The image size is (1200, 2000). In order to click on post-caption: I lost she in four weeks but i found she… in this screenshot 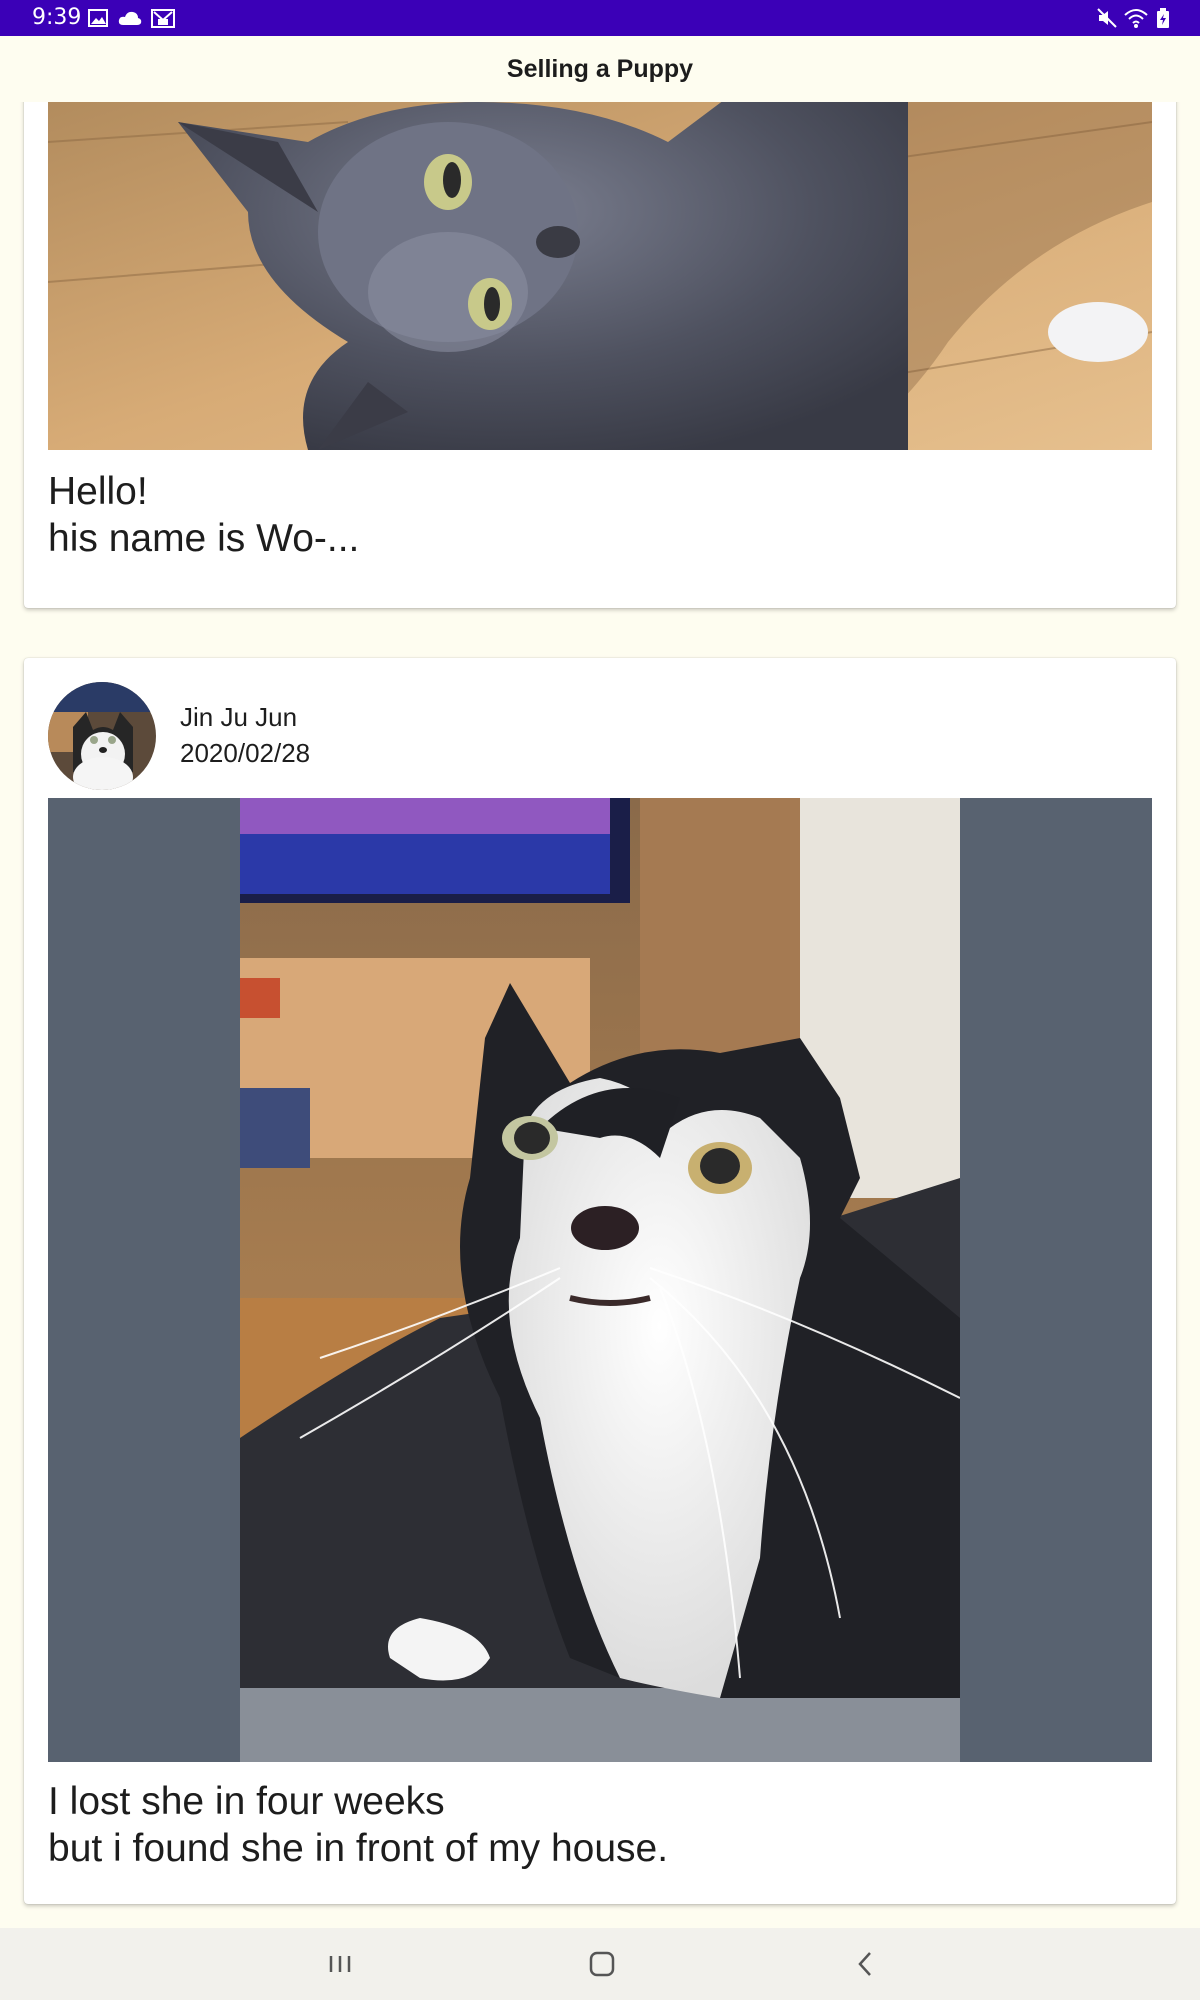, I will do `click(600, 1825)`.